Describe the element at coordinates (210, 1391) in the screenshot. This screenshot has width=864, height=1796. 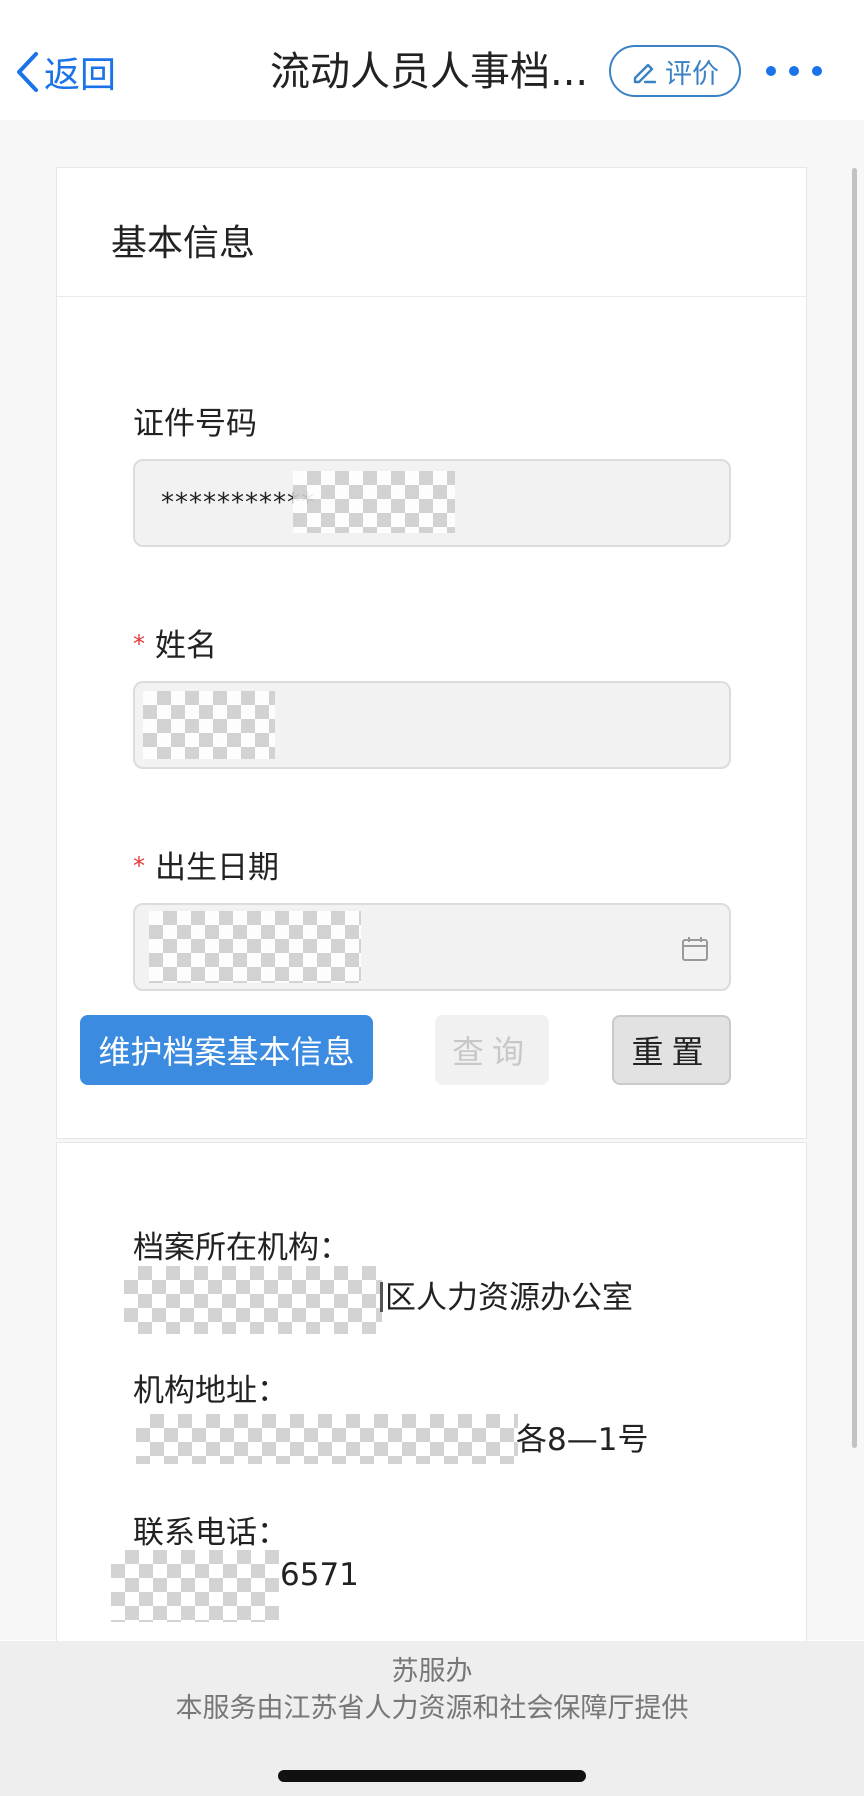
I see `org-address-label: 机构地址：` at that location.